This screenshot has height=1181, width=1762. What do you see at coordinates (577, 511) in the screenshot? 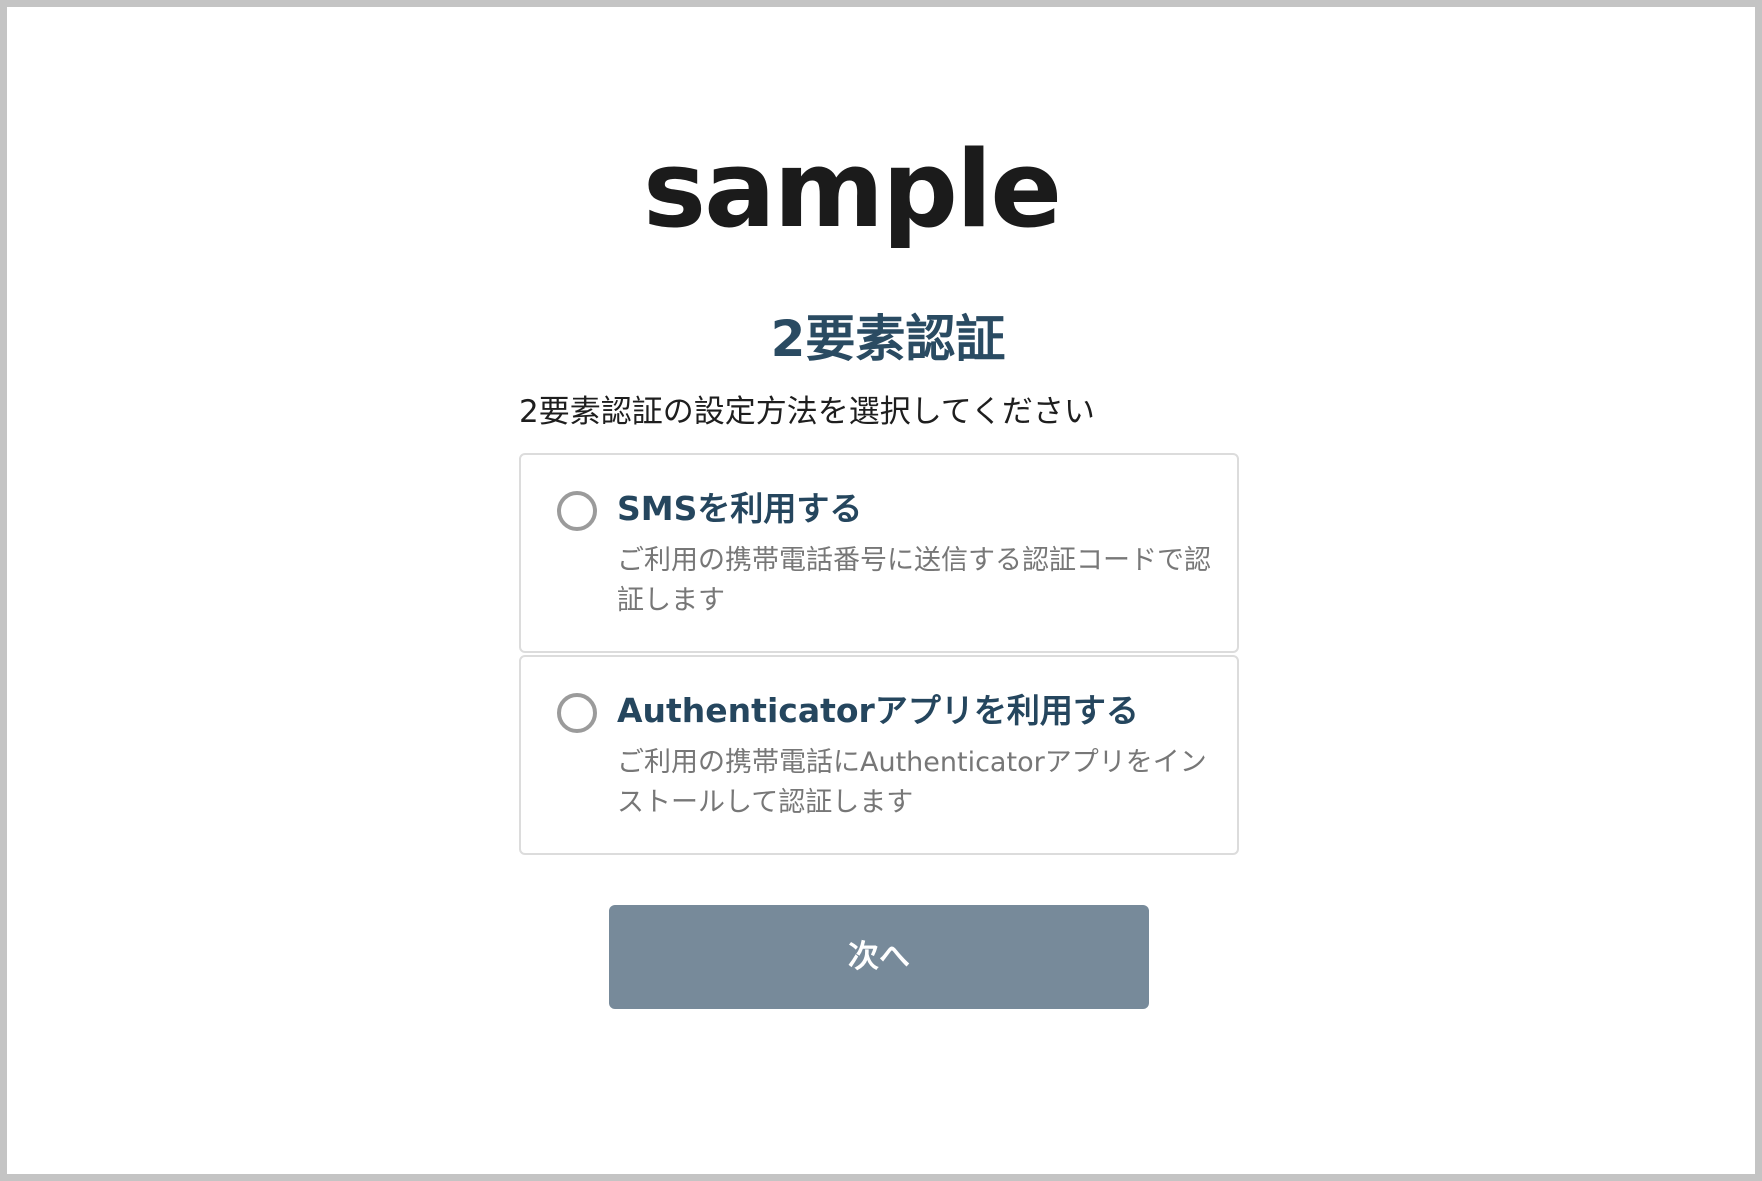
I see `sms-radio-button` at bounding box center [577, 511].